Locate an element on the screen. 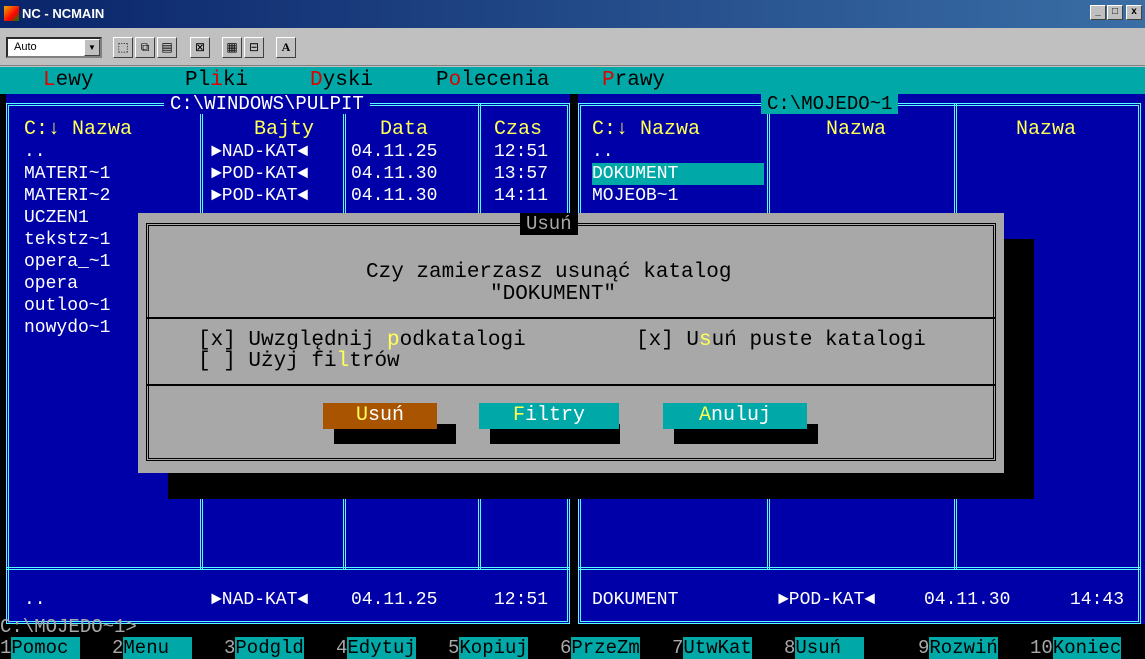 The image size is (1145, 659). filtry-label: iltry is located at coordinates (555, 415).